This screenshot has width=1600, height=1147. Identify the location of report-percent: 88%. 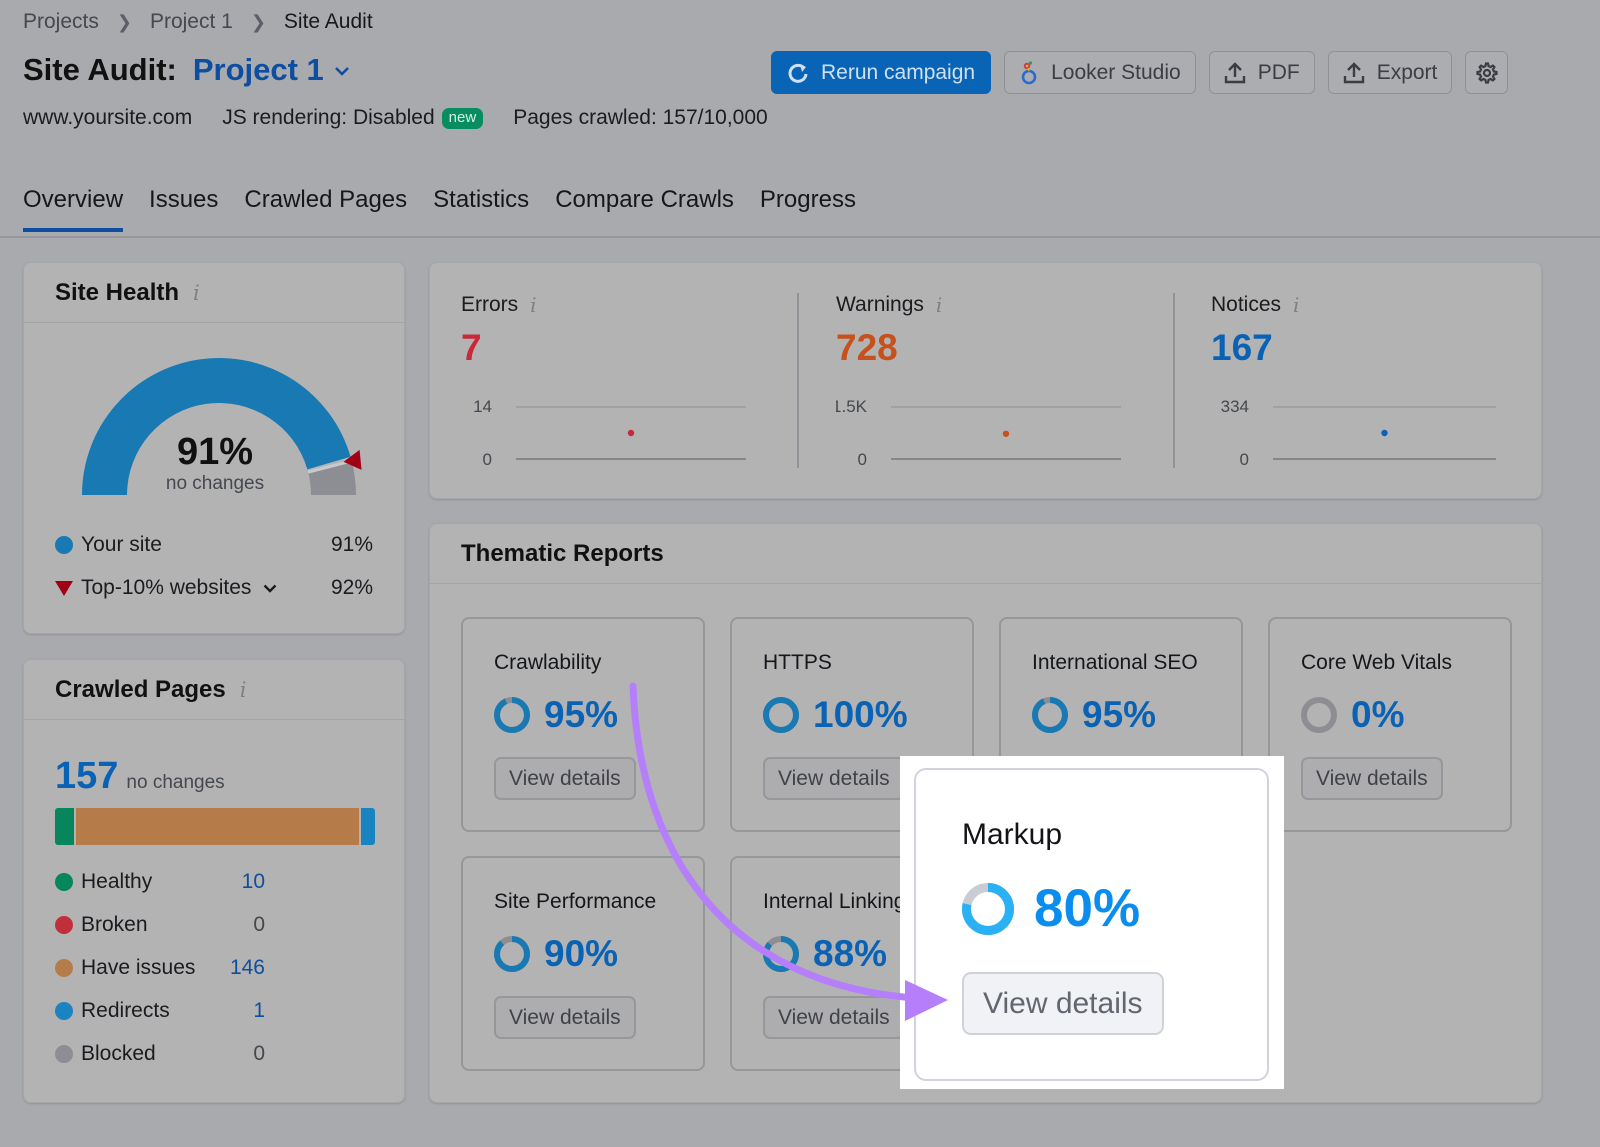
(850, 953).